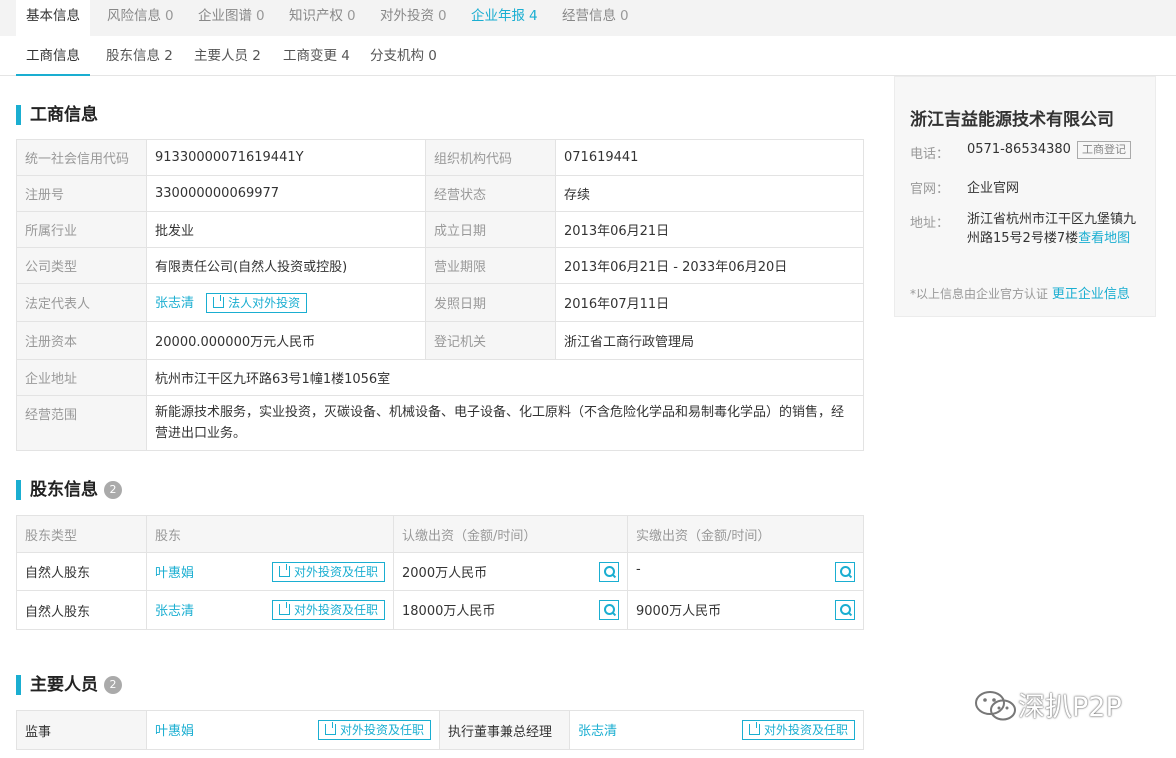  I want to click on status-value: 存续, so click(709, 193).